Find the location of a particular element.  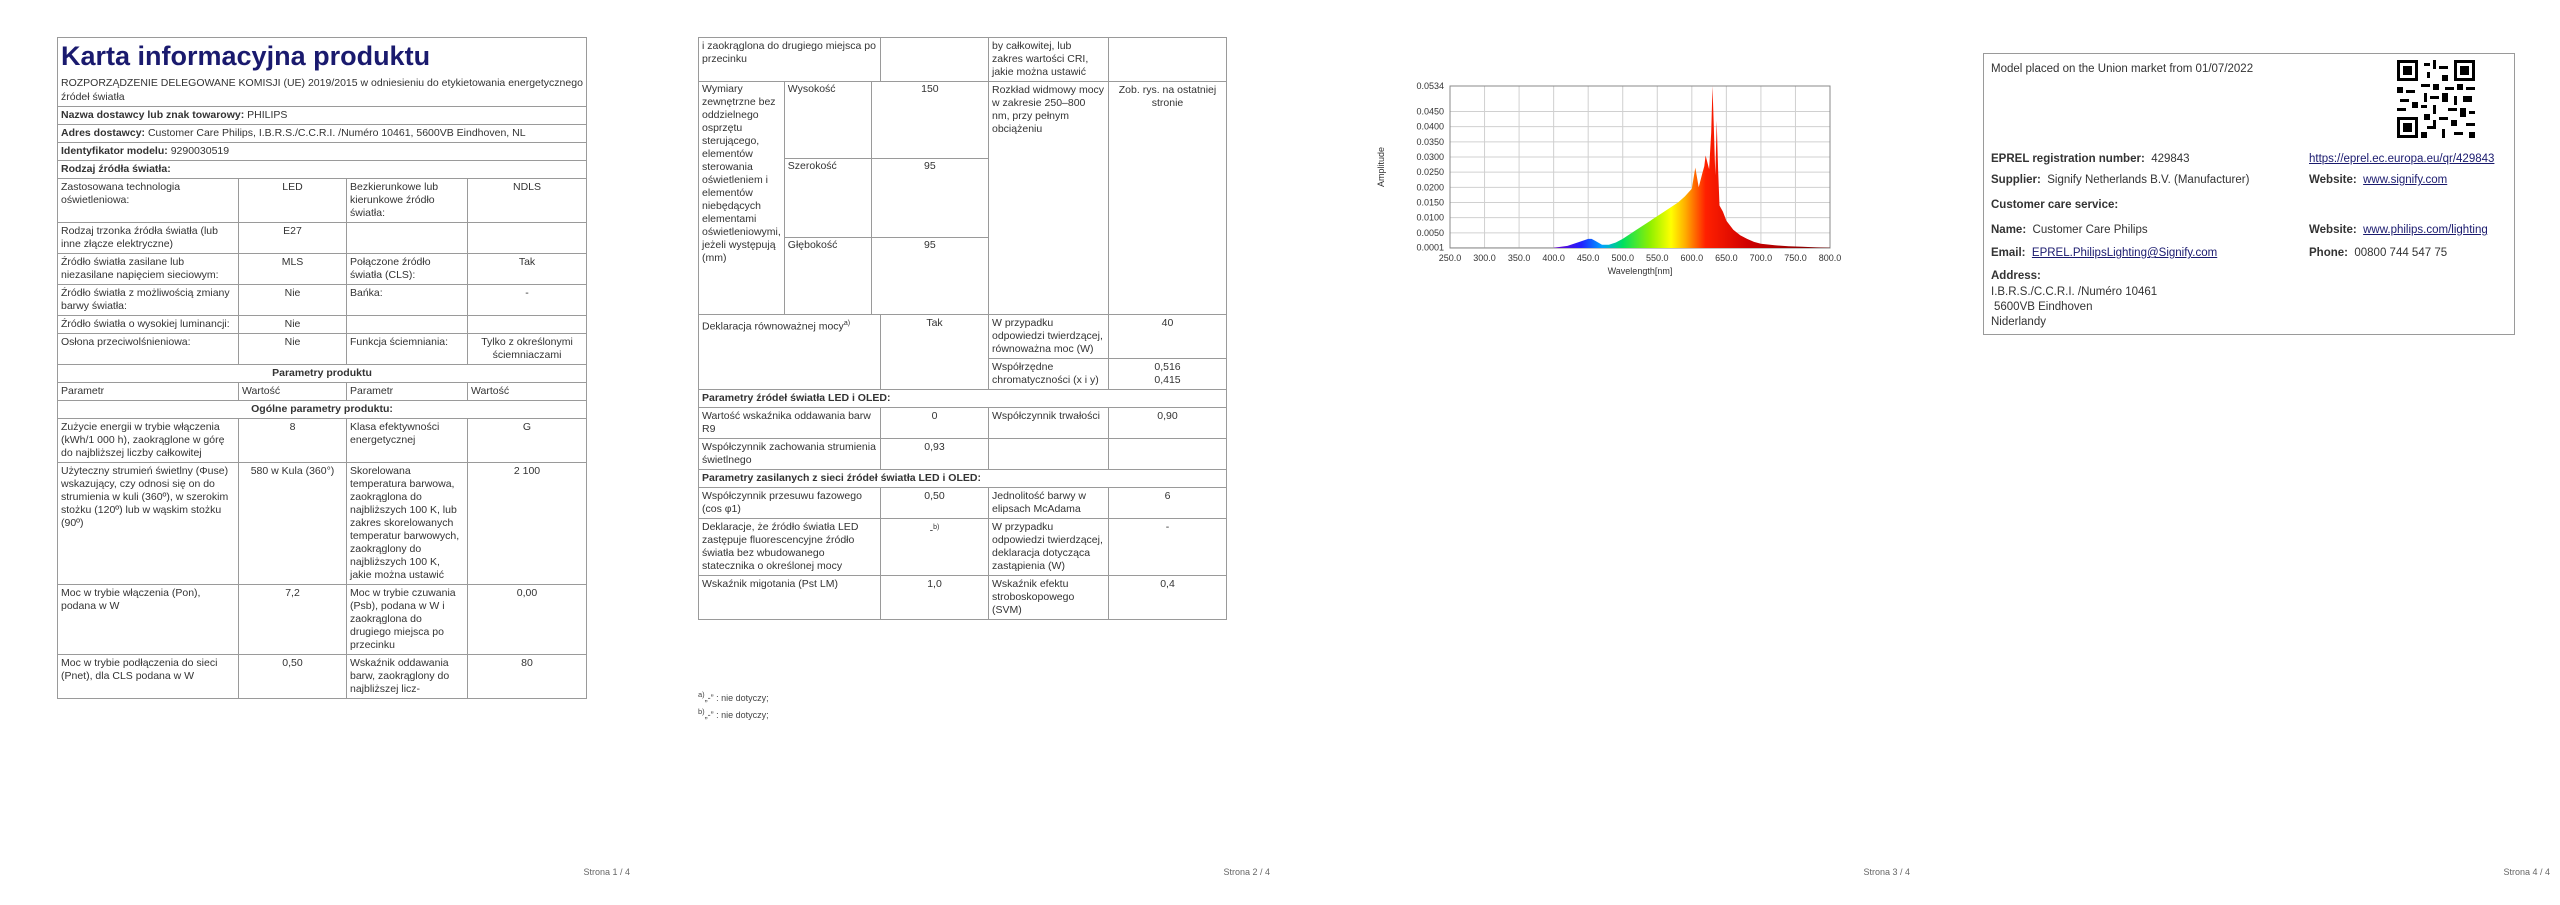

website-row: Website: www.signify.com is located at coordinates (2378, 180).